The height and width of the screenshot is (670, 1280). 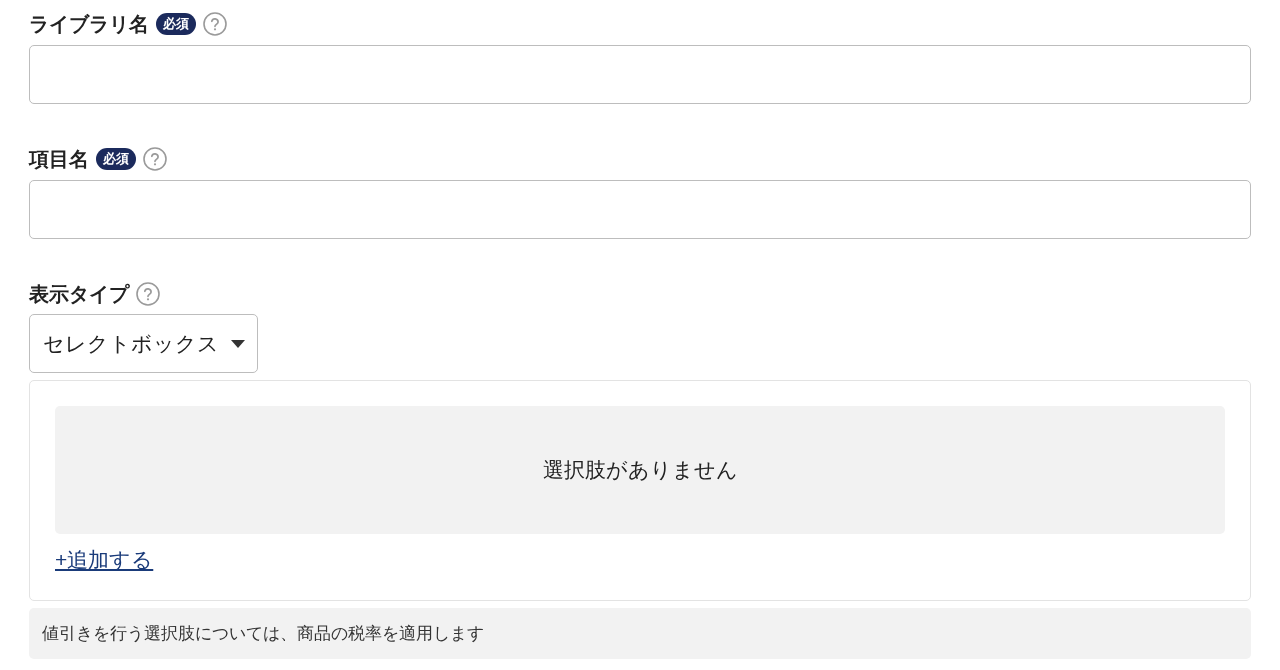 I want to click on field-label: 項目名, so click(x=59, y=158).